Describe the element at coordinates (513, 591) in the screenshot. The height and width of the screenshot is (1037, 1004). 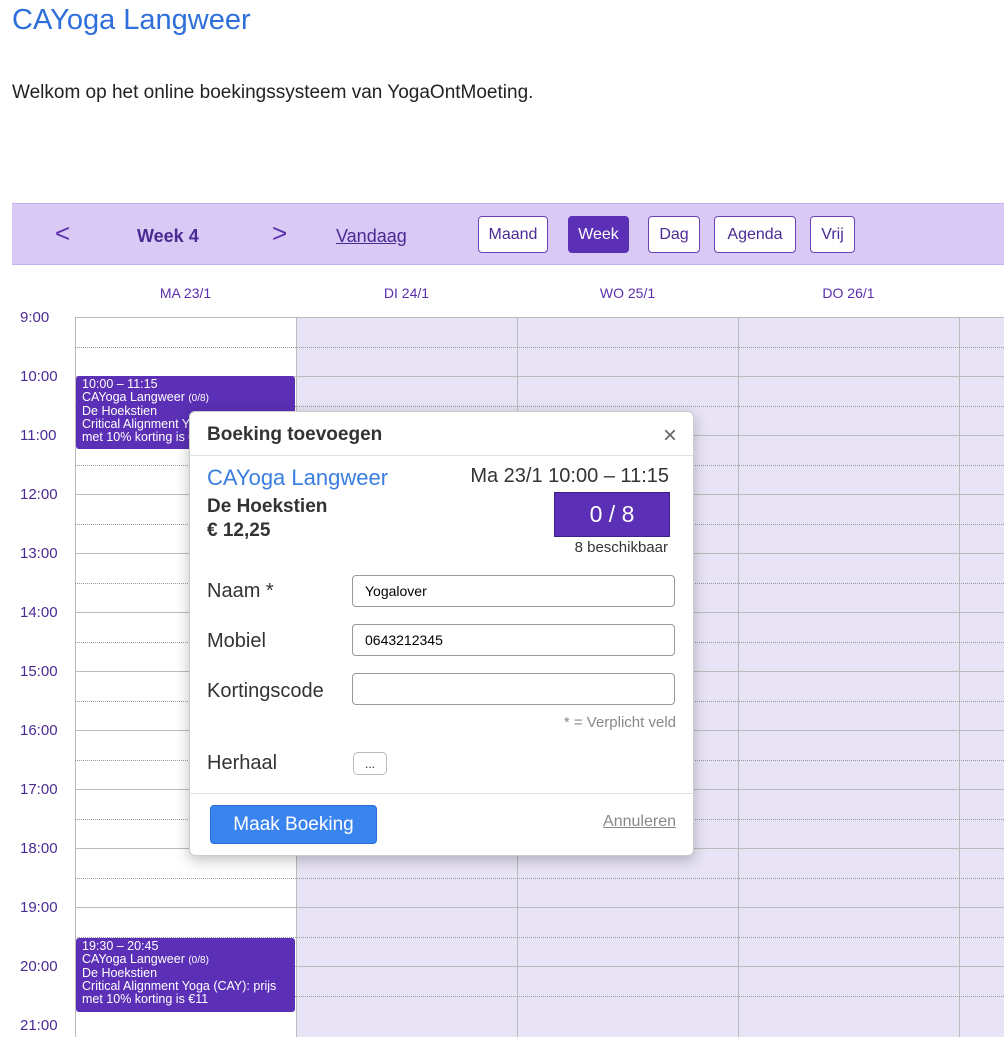
I see `name-input` at that location.